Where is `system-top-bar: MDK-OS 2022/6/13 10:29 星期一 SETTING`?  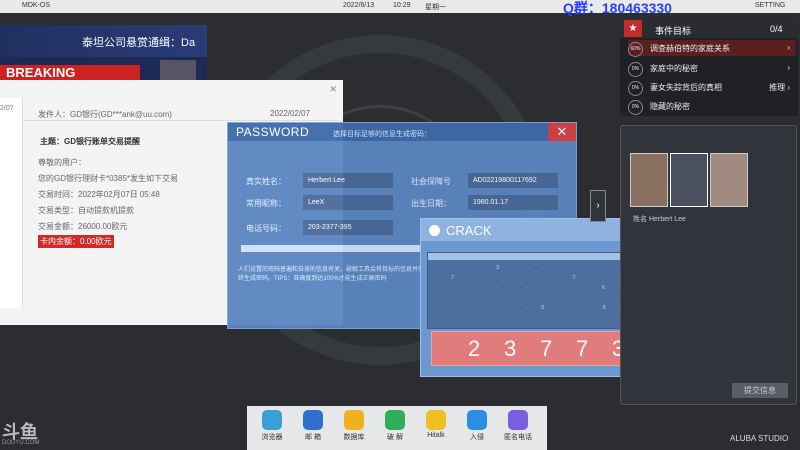
system-top-bar: MDK-OS 2022/6/13 10:29 星期一 SETTING is located at coordinates (400, 6).